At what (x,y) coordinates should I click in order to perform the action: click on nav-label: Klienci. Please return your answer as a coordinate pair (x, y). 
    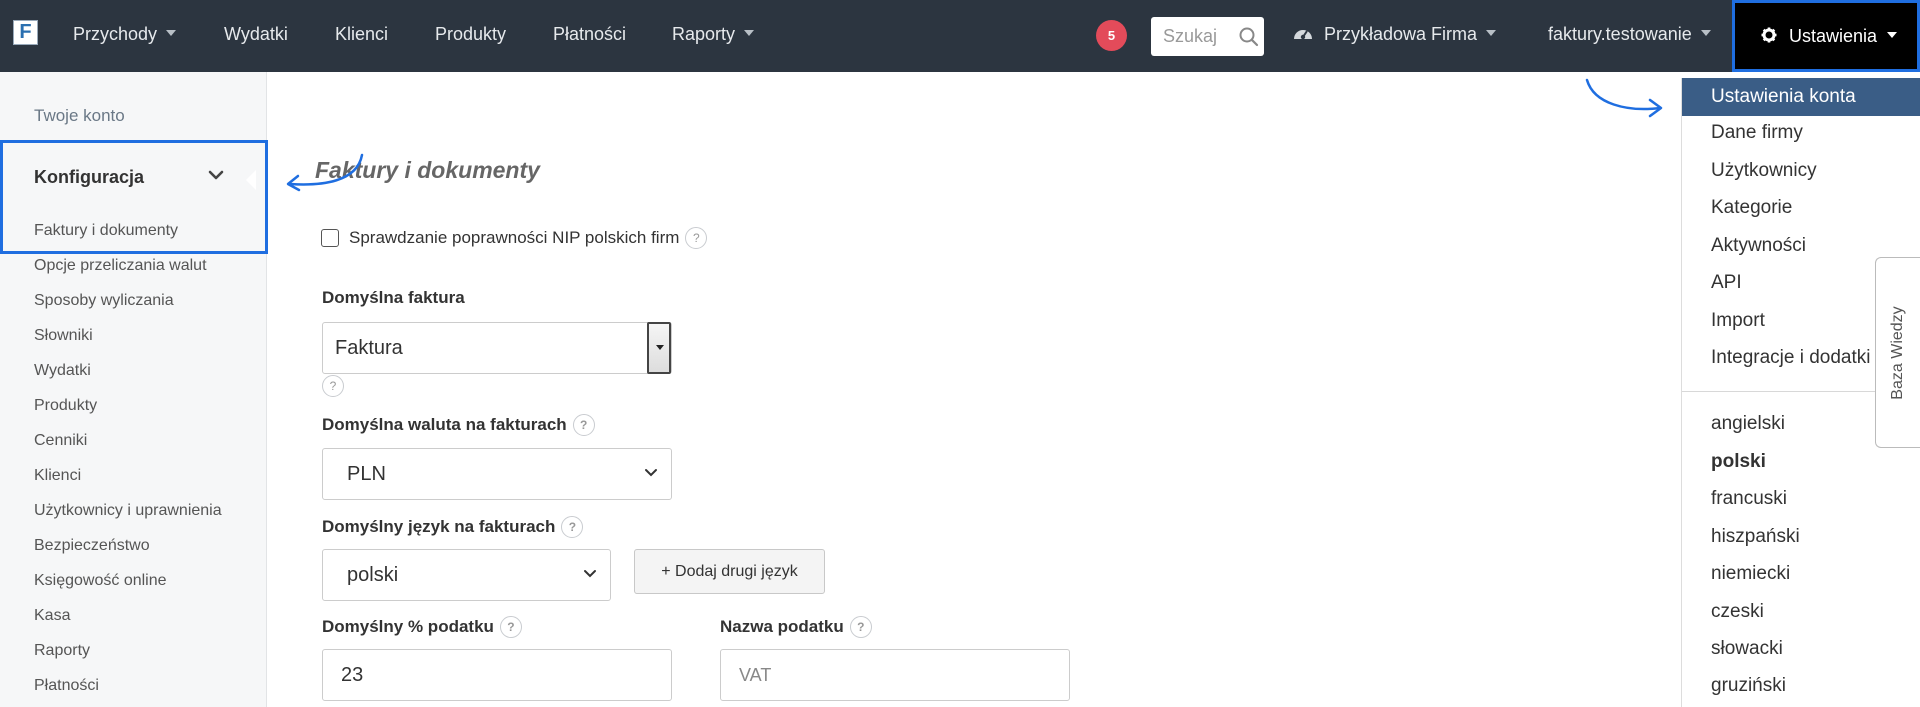
    Looking at the image, I should click on (362, 34).